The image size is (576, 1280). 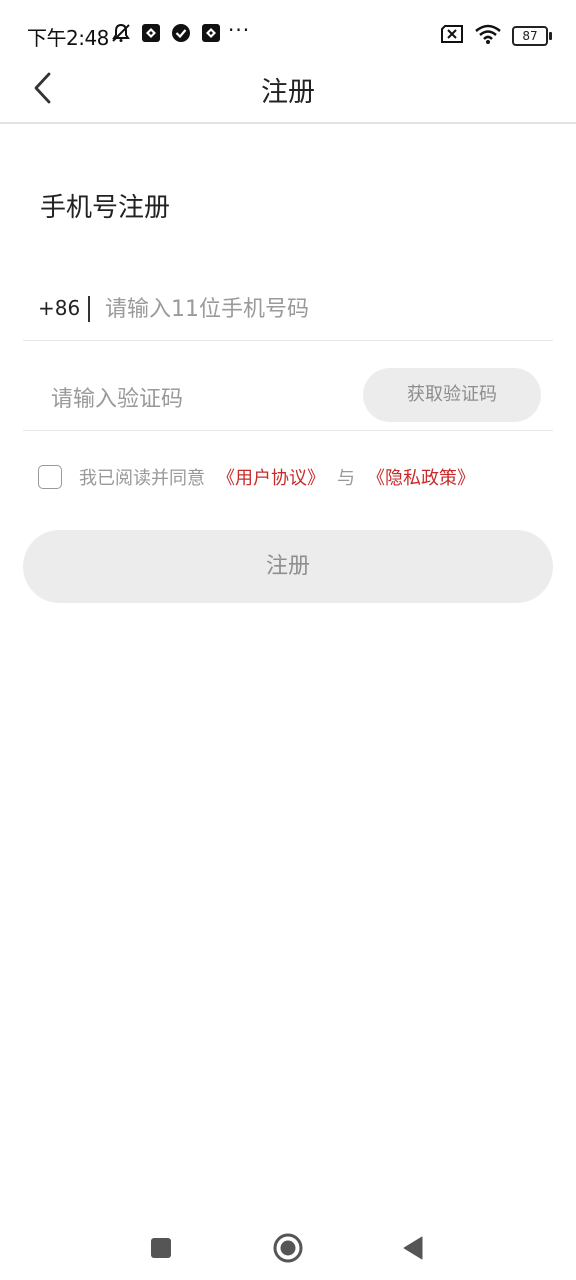 I want to click on notification-icons, so click(x=166, y=33).